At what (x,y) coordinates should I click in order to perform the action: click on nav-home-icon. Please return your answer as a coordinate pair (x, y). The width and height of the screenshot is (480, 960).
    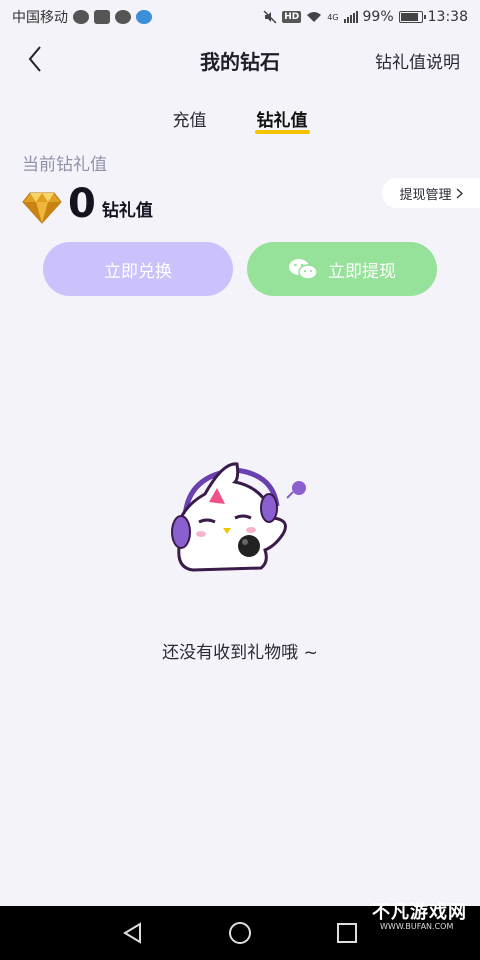
    Looking at the image, I should click on (240, 933).